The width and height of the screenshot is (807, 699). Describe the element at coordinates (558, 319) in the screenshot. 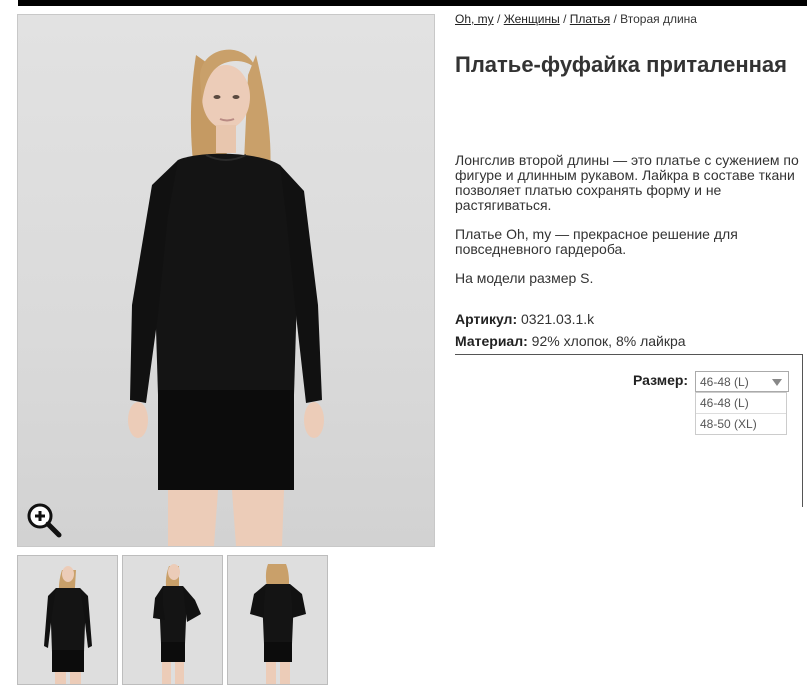

I see `sku-value: 0321.03.1.k` at that location.